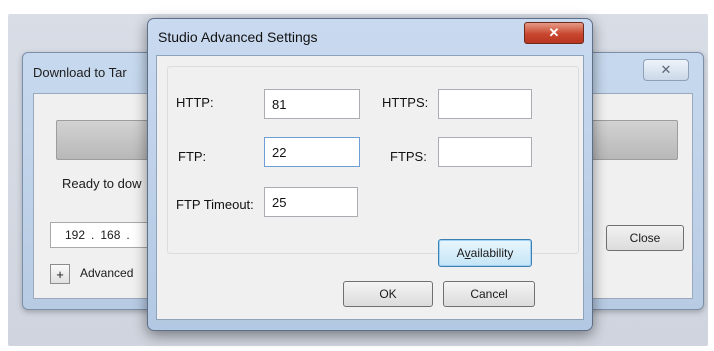  What do you see at coordinates (405, 102) in the screenshot?
I see `https-label: HTTPS:` at bounding box center [405, 102].